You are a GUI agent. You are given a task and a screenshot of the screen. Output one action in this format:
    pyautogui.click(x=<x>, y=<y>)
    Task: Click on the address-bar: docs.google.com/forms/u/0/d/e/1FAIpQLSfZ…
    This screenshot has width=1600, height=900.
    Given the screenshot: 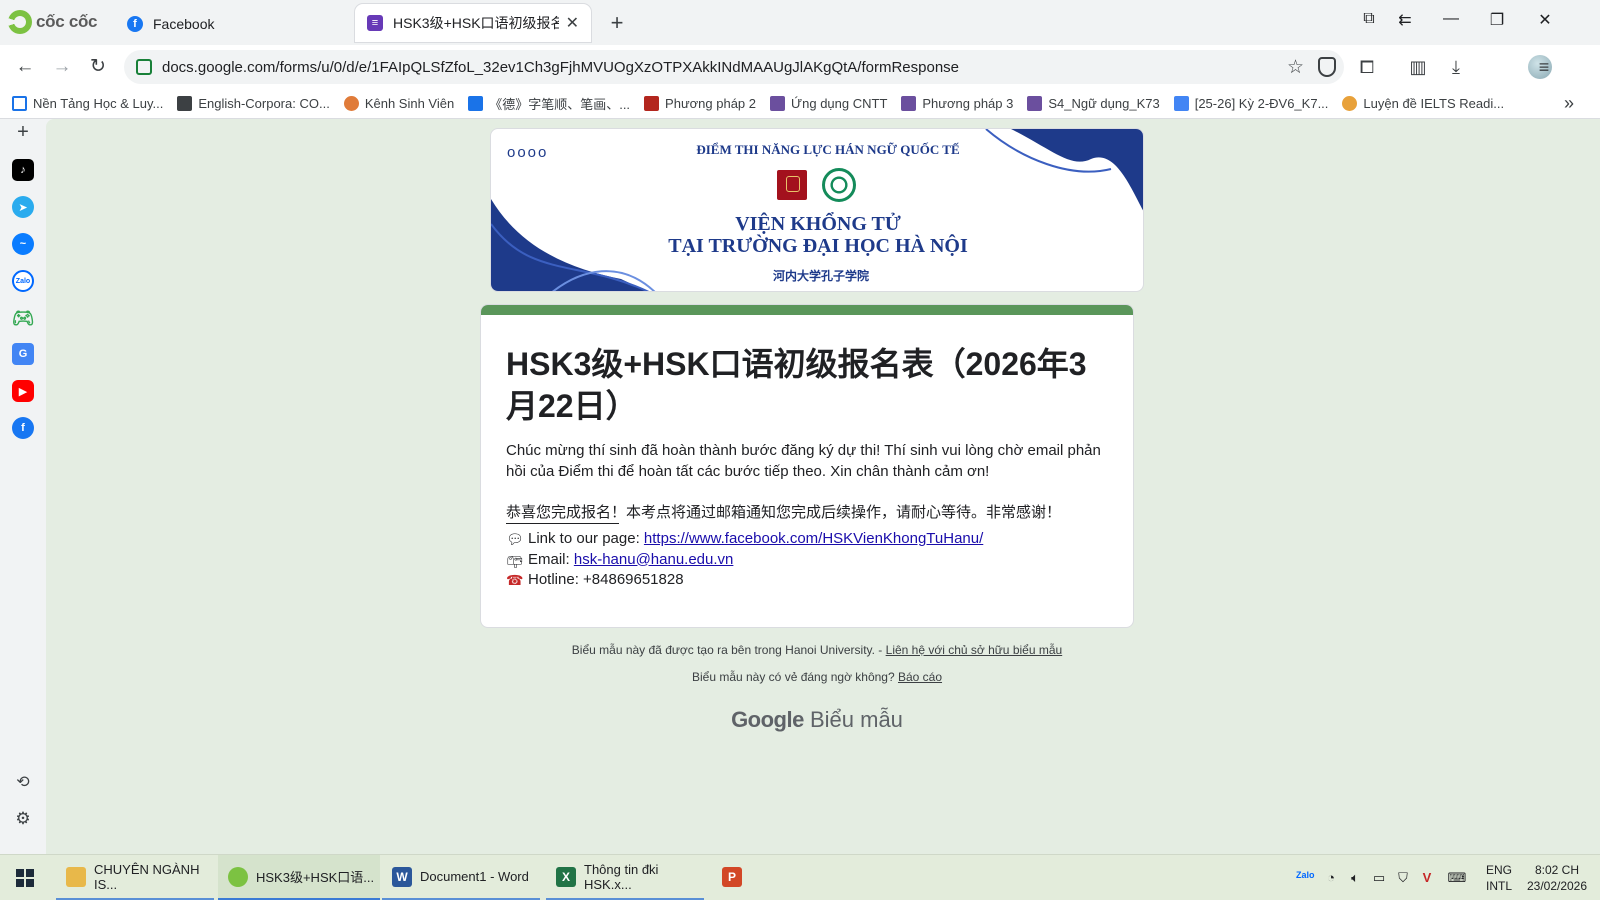 What is the action you would take?
    pyautogui.click(x=734, y=67)
    